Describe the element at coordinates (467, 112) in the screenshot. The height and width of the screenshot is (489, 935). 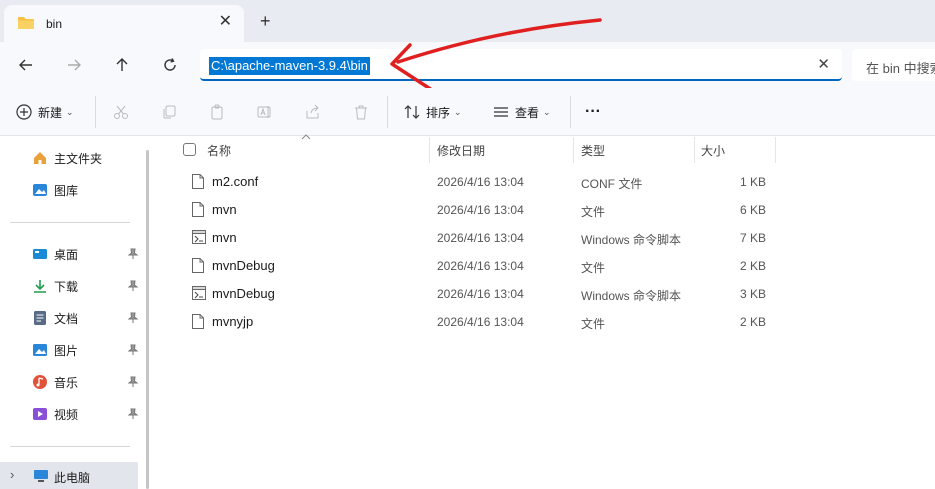
I see `command-bar` at that location.